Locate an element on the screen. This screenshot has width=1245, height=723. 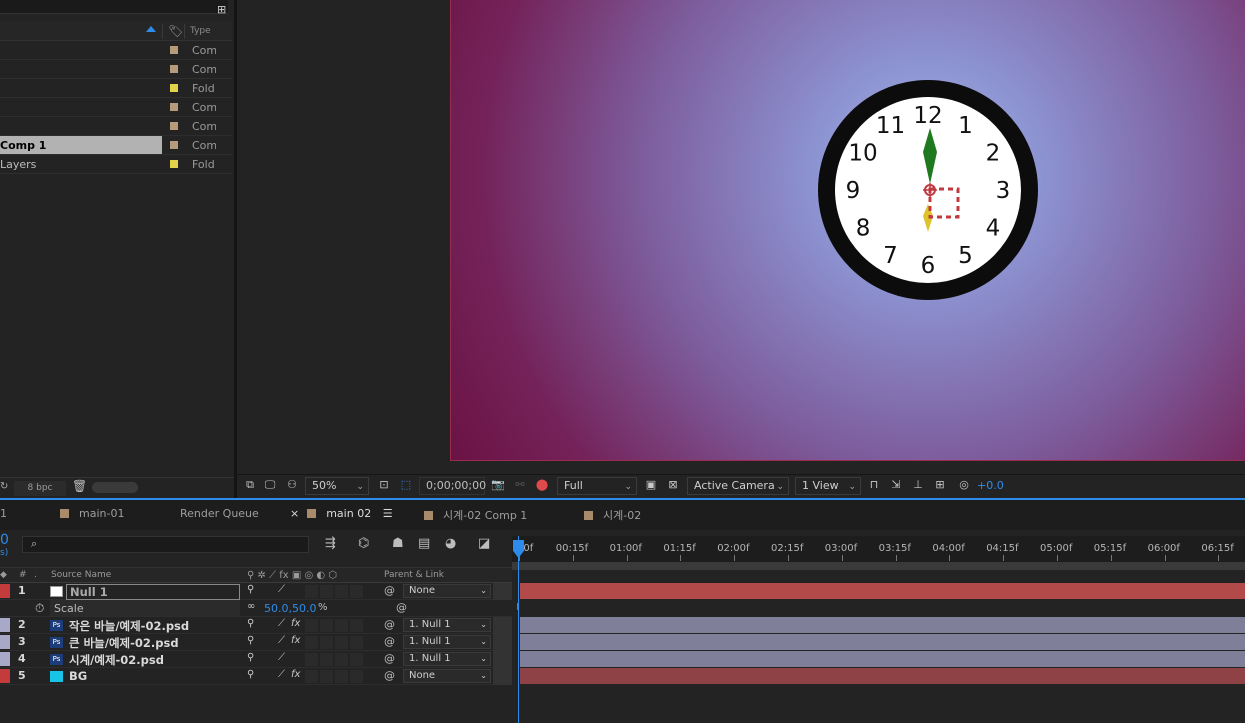
snapshot-camera-icon: 📷 is located at coordinates (498, 485).